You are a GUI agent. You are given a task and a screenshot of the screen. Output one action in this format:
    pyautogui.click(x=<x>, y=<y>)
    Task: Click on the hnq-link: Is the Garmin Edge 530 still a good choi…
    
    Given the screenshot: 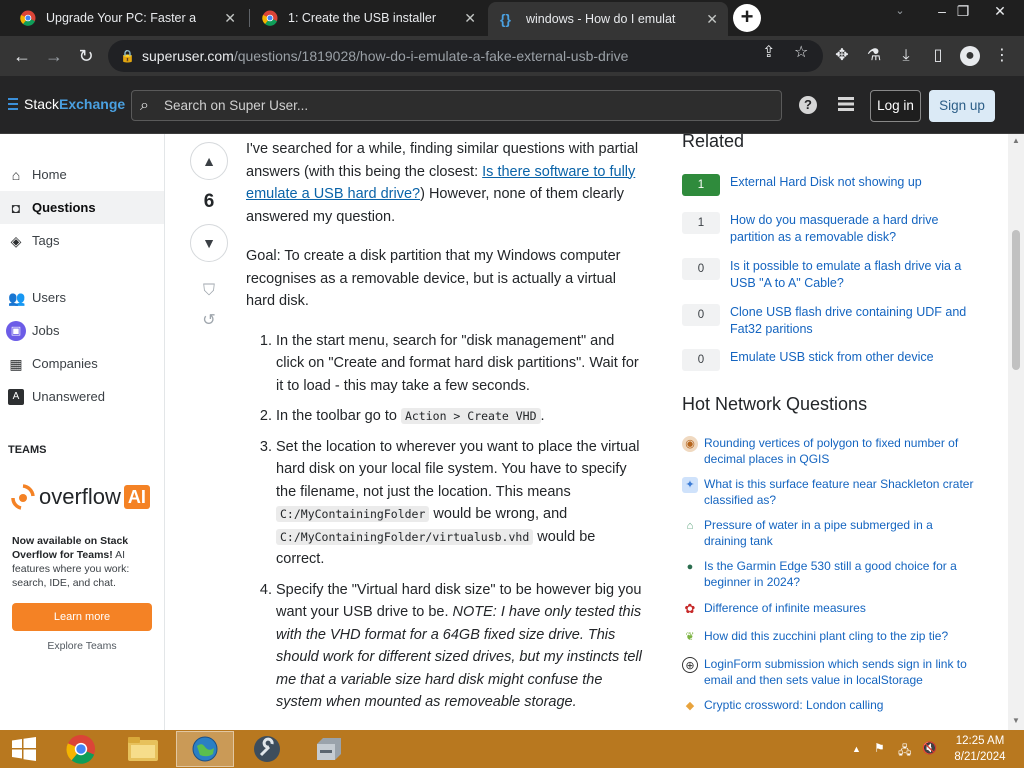 What is the action you would take?
    pyautogui.click(x=840, y=574)
    